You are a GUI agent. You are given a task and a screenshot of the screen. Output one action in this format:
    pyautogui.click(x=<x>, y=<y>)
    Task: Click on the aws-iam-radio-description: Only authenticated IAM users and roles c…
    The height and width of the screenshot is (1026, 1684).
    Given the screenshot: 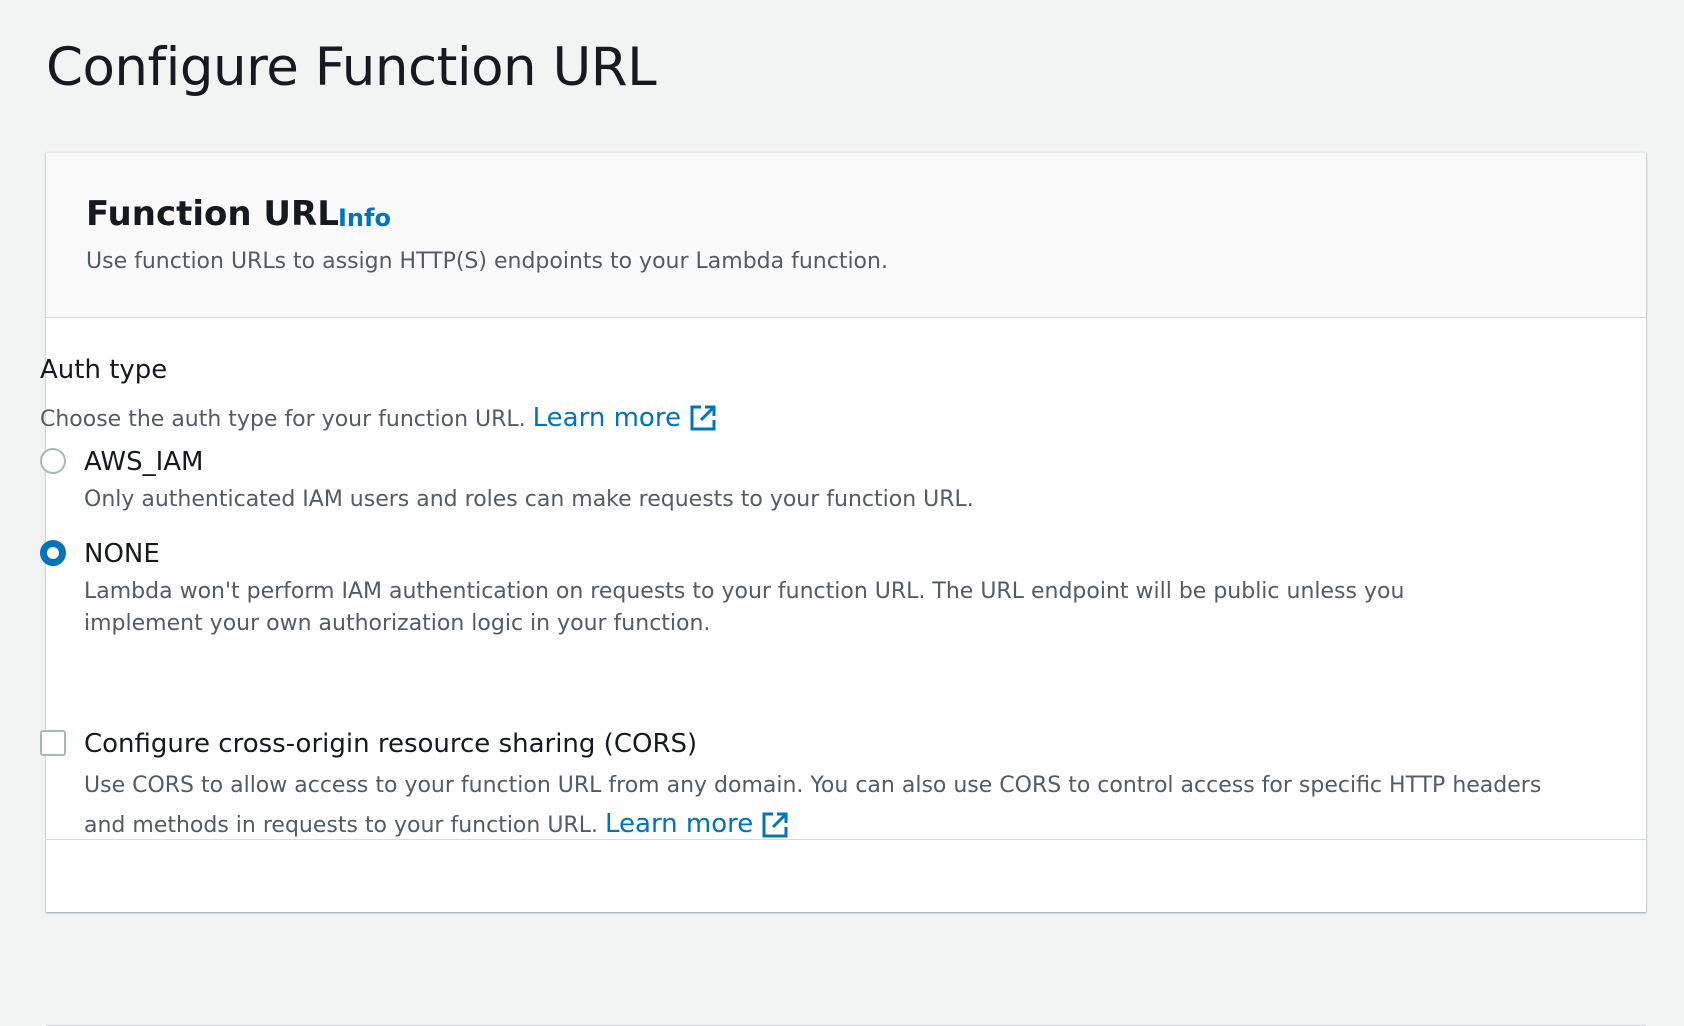 What is the action you would take?
    pyautogui.click(x=529, y=499)
    